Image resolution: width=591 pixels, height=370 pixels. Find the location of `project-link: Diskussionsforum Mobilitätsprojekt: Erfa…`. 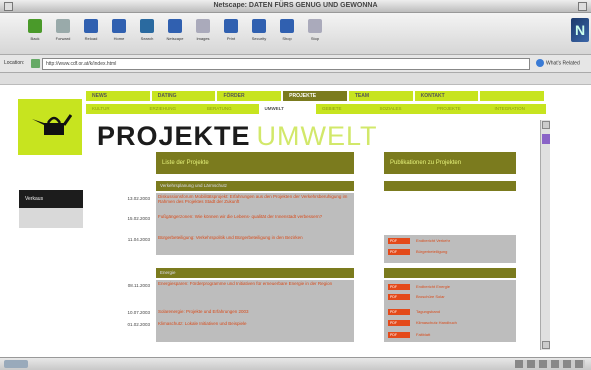

project-link: Diskussionsforum Mobilitätsprojekt: Erfa… is located at coordinates (255, 202).